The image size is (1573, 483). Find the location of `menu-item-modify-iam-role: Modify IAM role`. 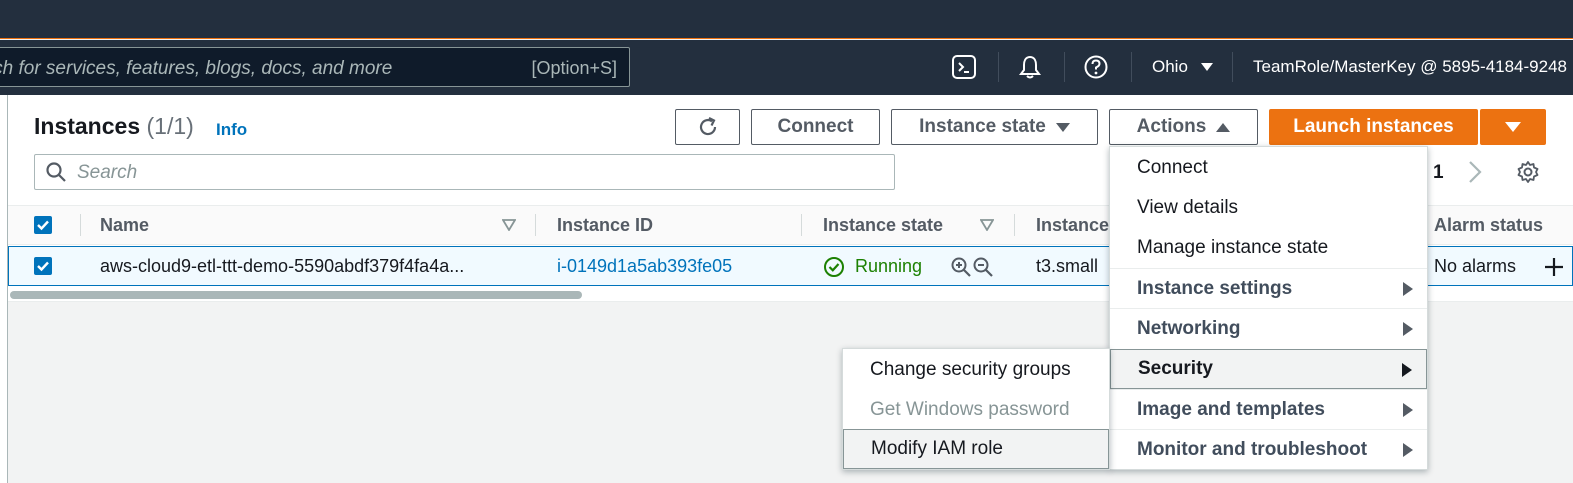

menu-item-modify-iam-role: Modify IAM role is located at coordinates (976, 449).